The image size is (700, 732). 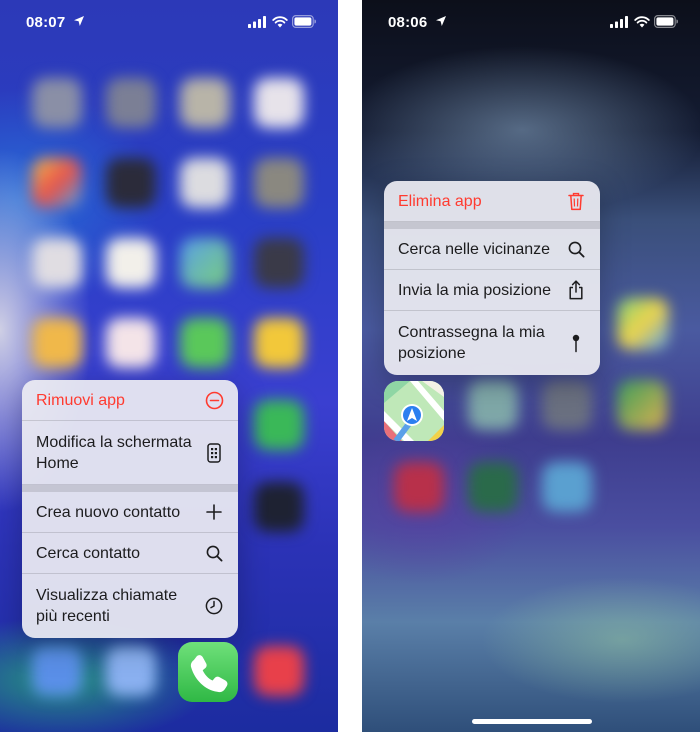 I want to click on trash-icon, so click(x=576, y=201).